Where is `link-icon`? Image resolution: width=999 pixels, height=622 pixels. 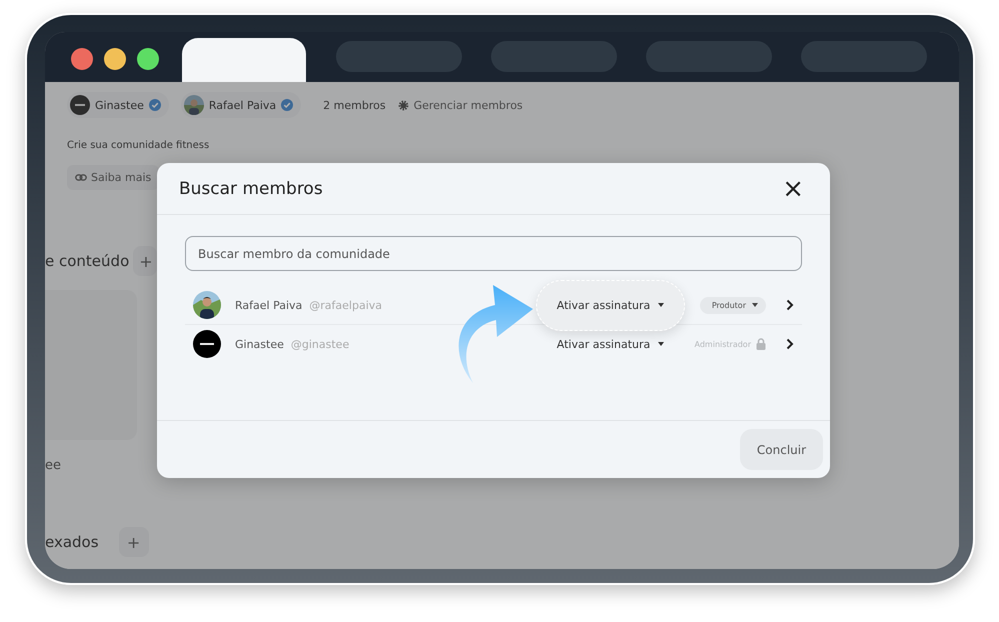 link-icon is located at coordinates (81, 177).